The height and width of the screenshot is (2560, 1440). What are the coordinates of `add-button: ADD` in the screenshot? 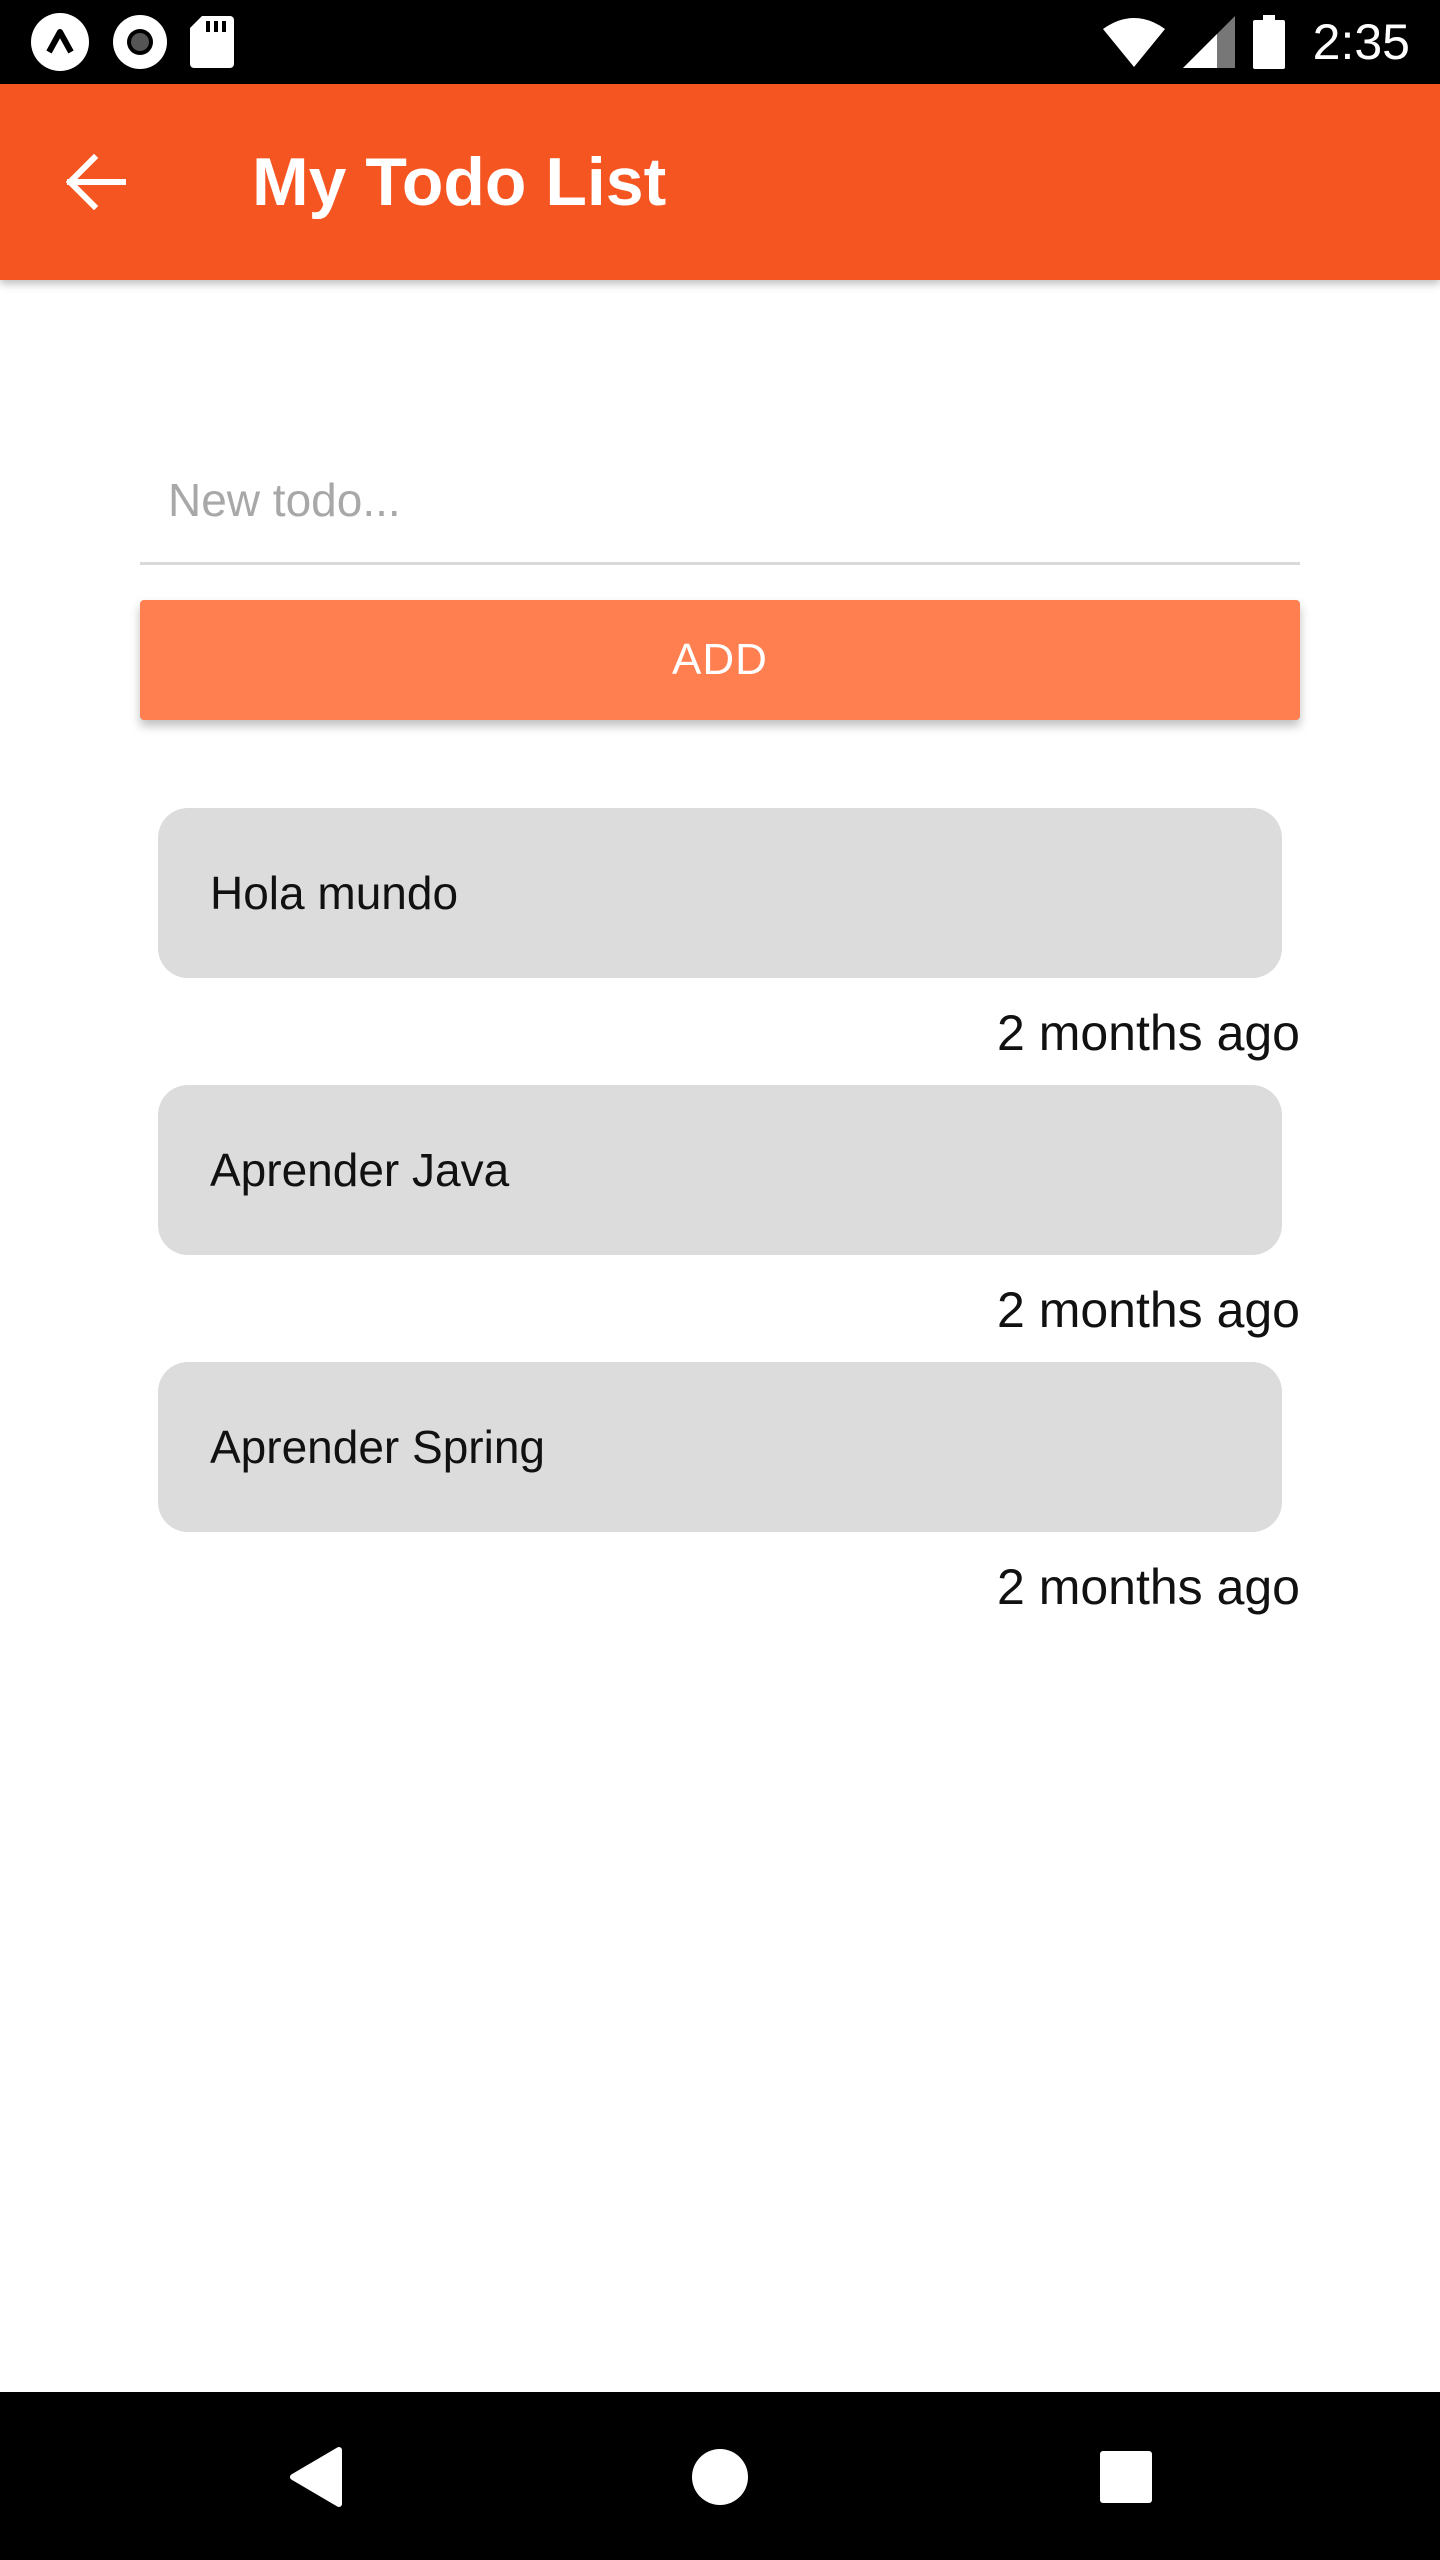 It's located at (720, 660).